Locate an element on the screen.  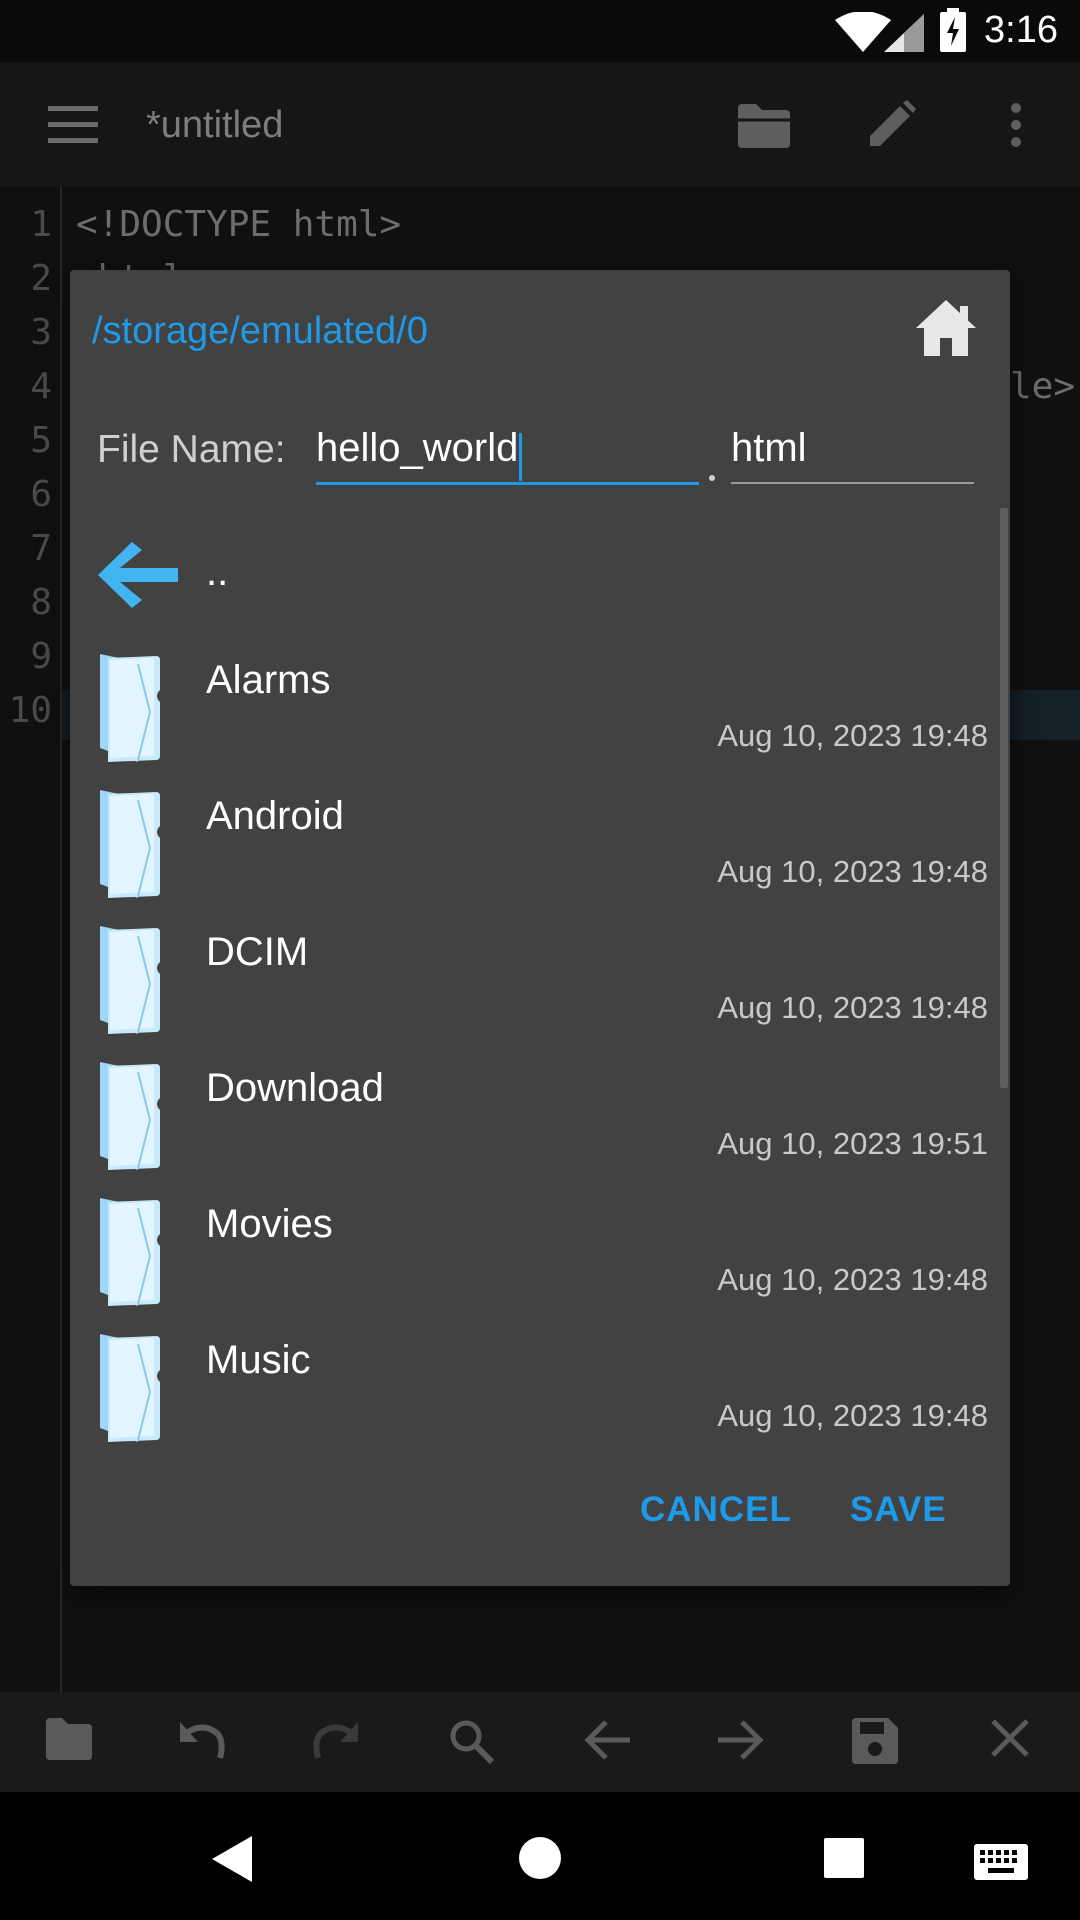
line-number: 7 is located at coordinates (41, 548).